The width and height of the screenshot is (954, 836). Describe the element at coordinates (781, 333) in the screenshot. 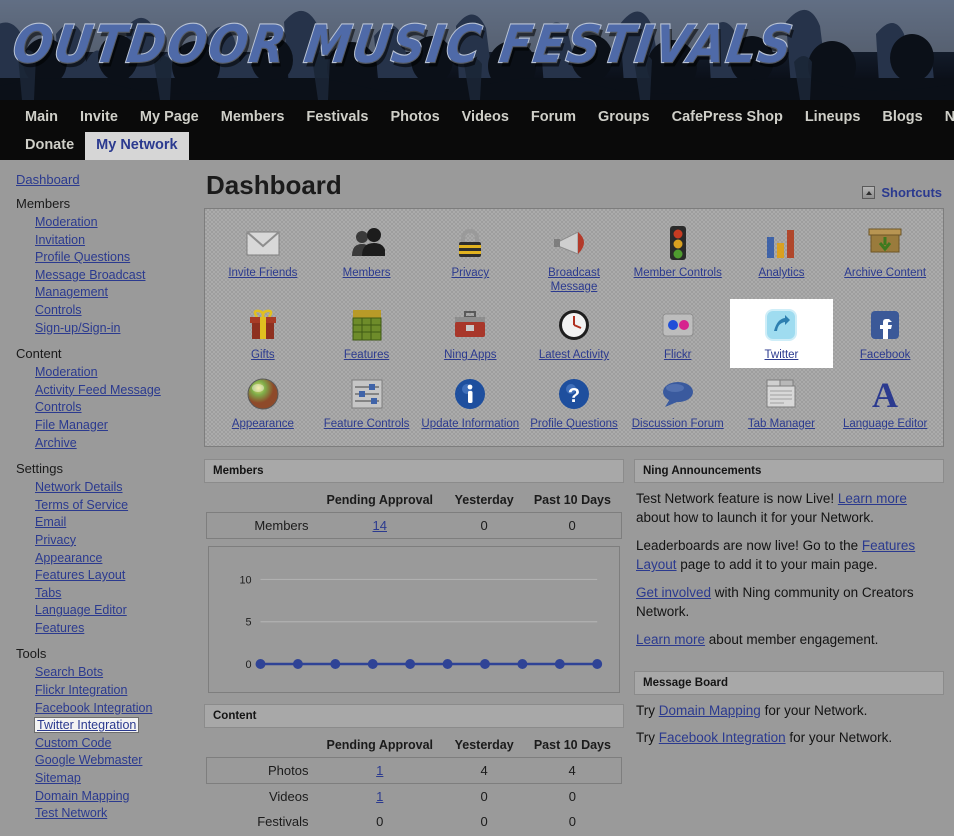

I see `shortcut-tile-twitter: Twitter` at that location.